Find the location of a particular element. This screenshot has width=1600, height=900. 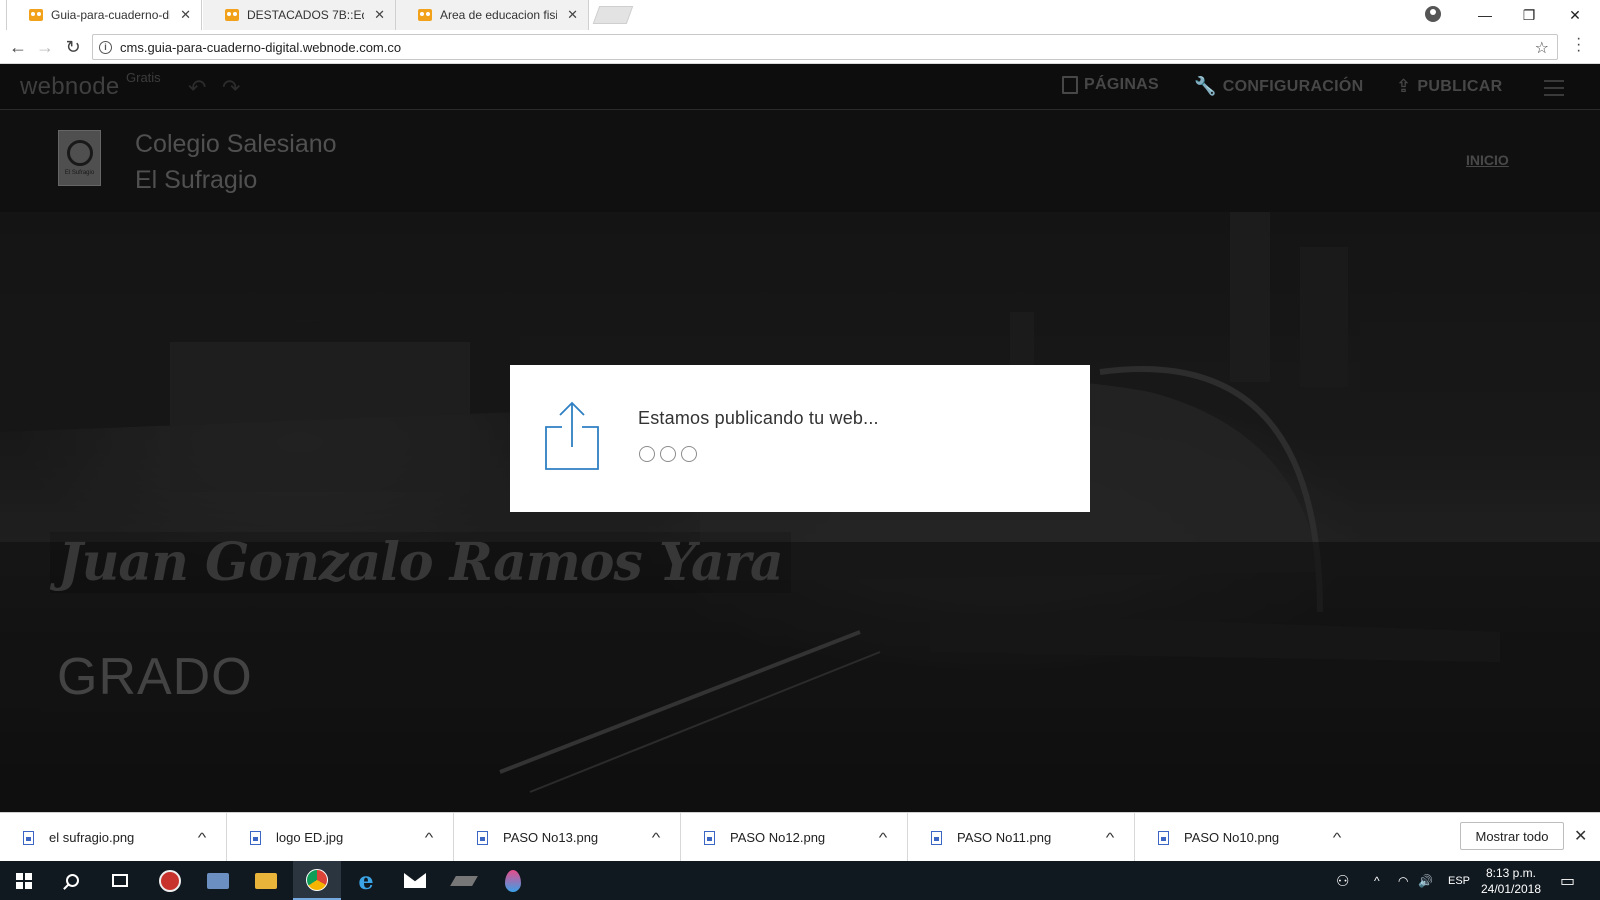

publish-upload-icon is located at coordinates (572, 435).